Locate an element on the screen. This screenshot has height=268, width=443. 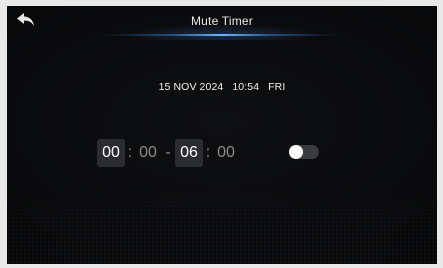
start-hour-field: 00 is located at coordinates (111, 153).